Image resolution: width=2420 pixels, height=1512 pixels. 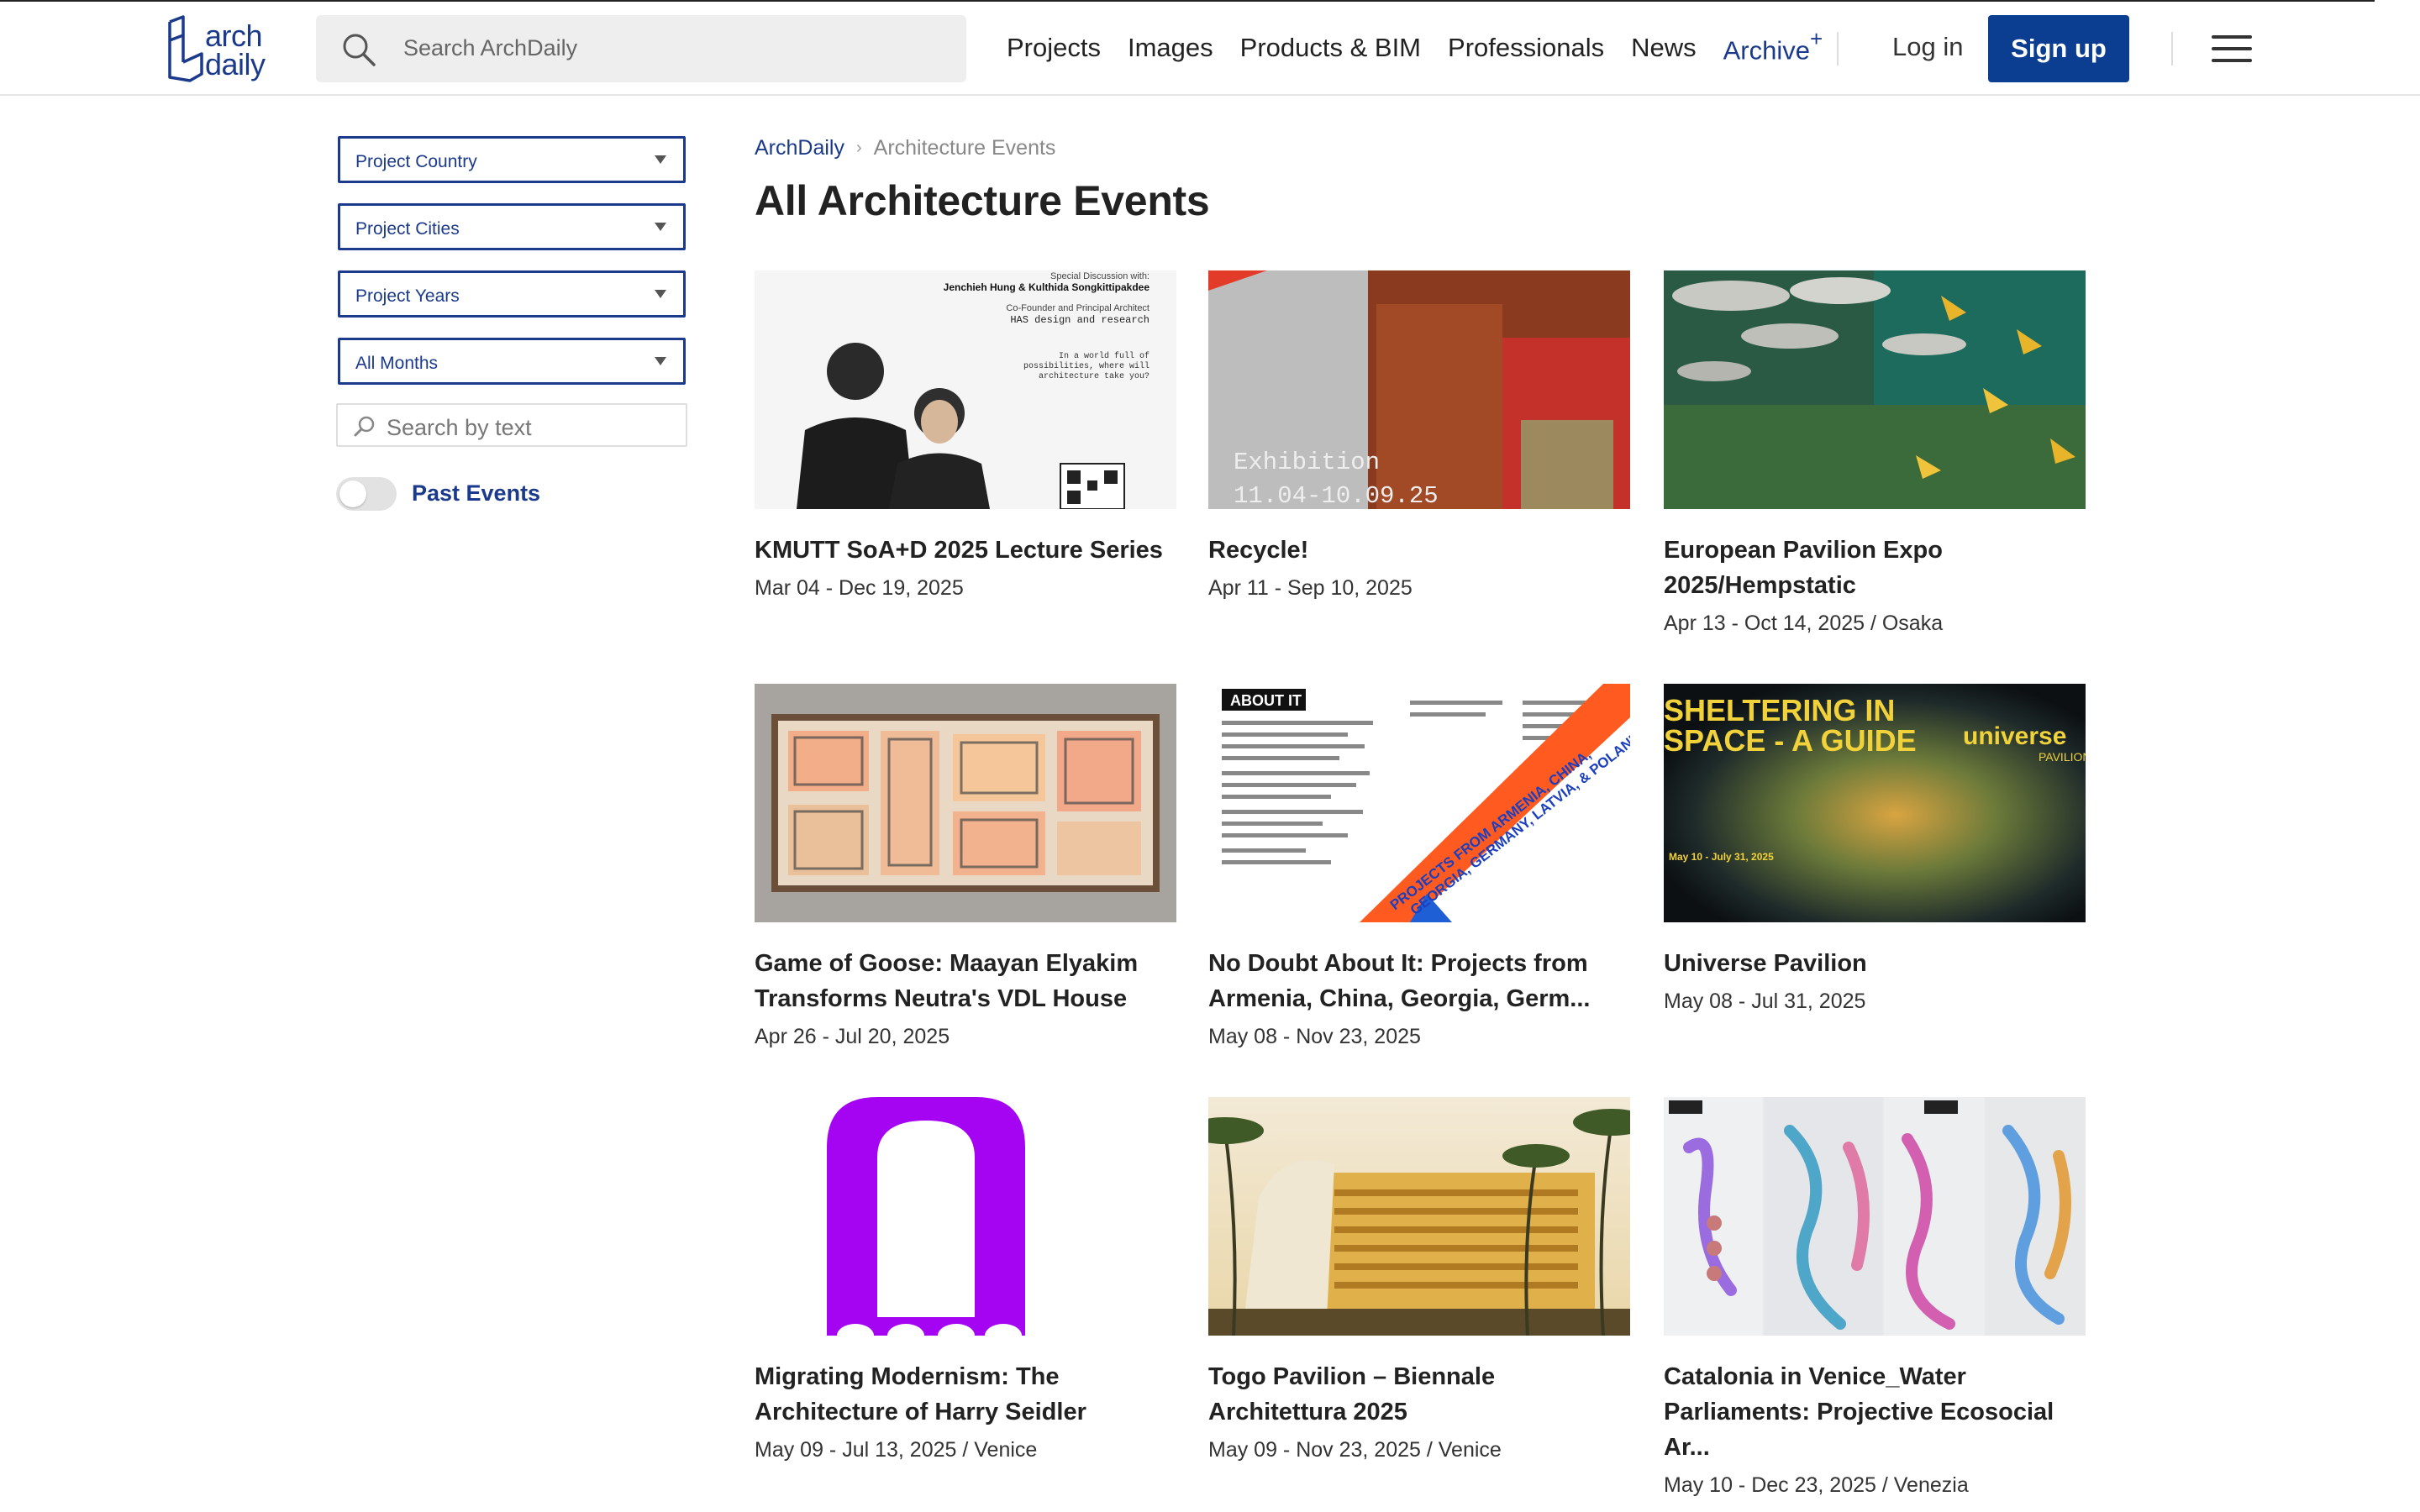 I want to click on logo-wordmark: arch daily, so click(x=235, y=49).